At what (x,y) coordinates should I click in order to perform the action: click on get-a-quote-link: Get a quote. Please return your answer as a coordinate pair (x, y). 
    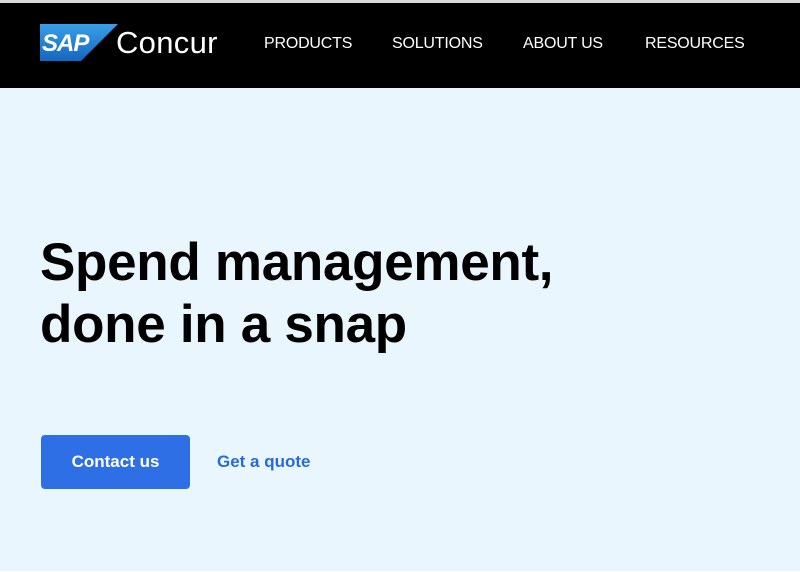
    Looking at the image, I should click on (264, 462).